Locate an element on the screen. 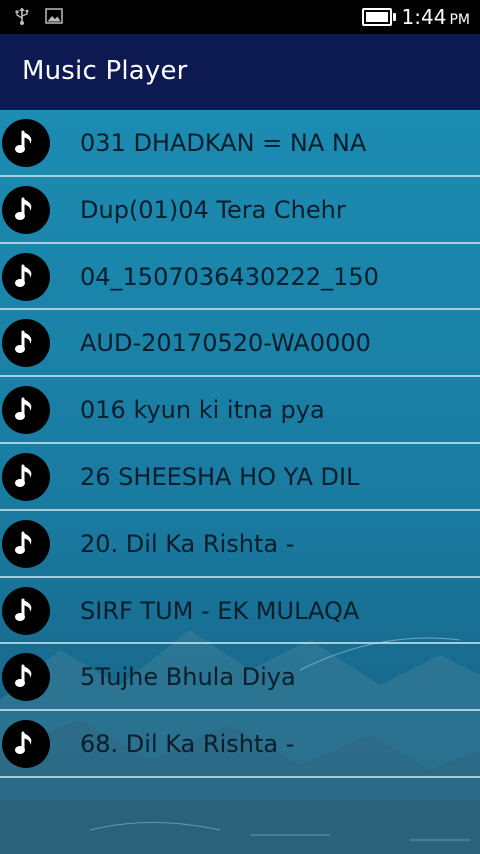 Image resolution: width=480 pixels, height=854 pixels. song-row: 031 DHADKAN = NA NA is located at coordinates (240, 143).